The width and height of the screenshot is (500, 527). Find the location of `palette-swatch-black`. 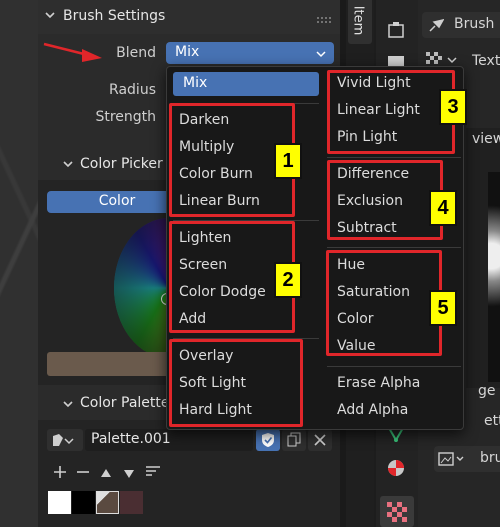

palette-swatch-black is located at coordinates (83, 502).